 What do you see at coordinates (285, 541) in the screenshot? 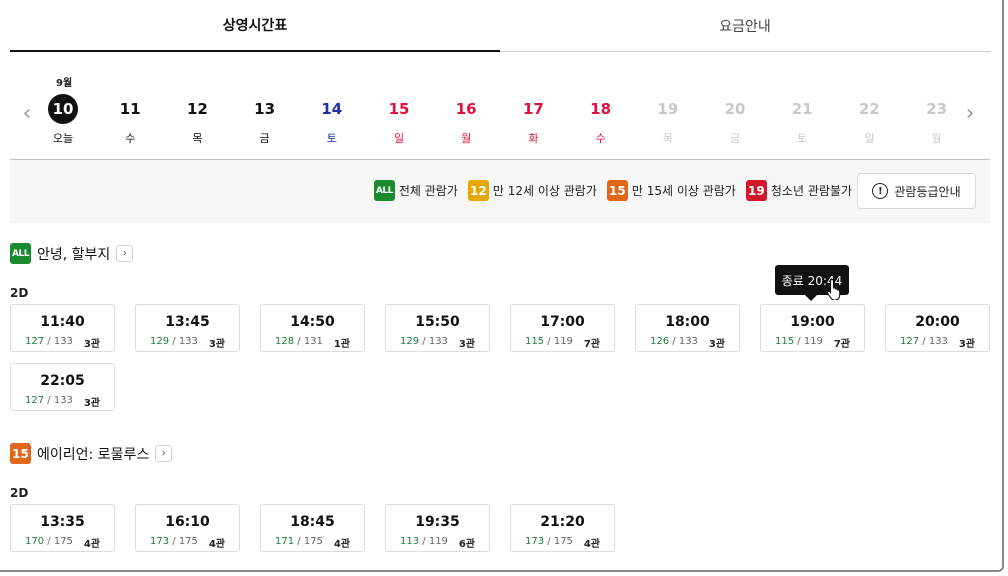
I see `seats-remaining: 171` at bounding box center [285, 541].